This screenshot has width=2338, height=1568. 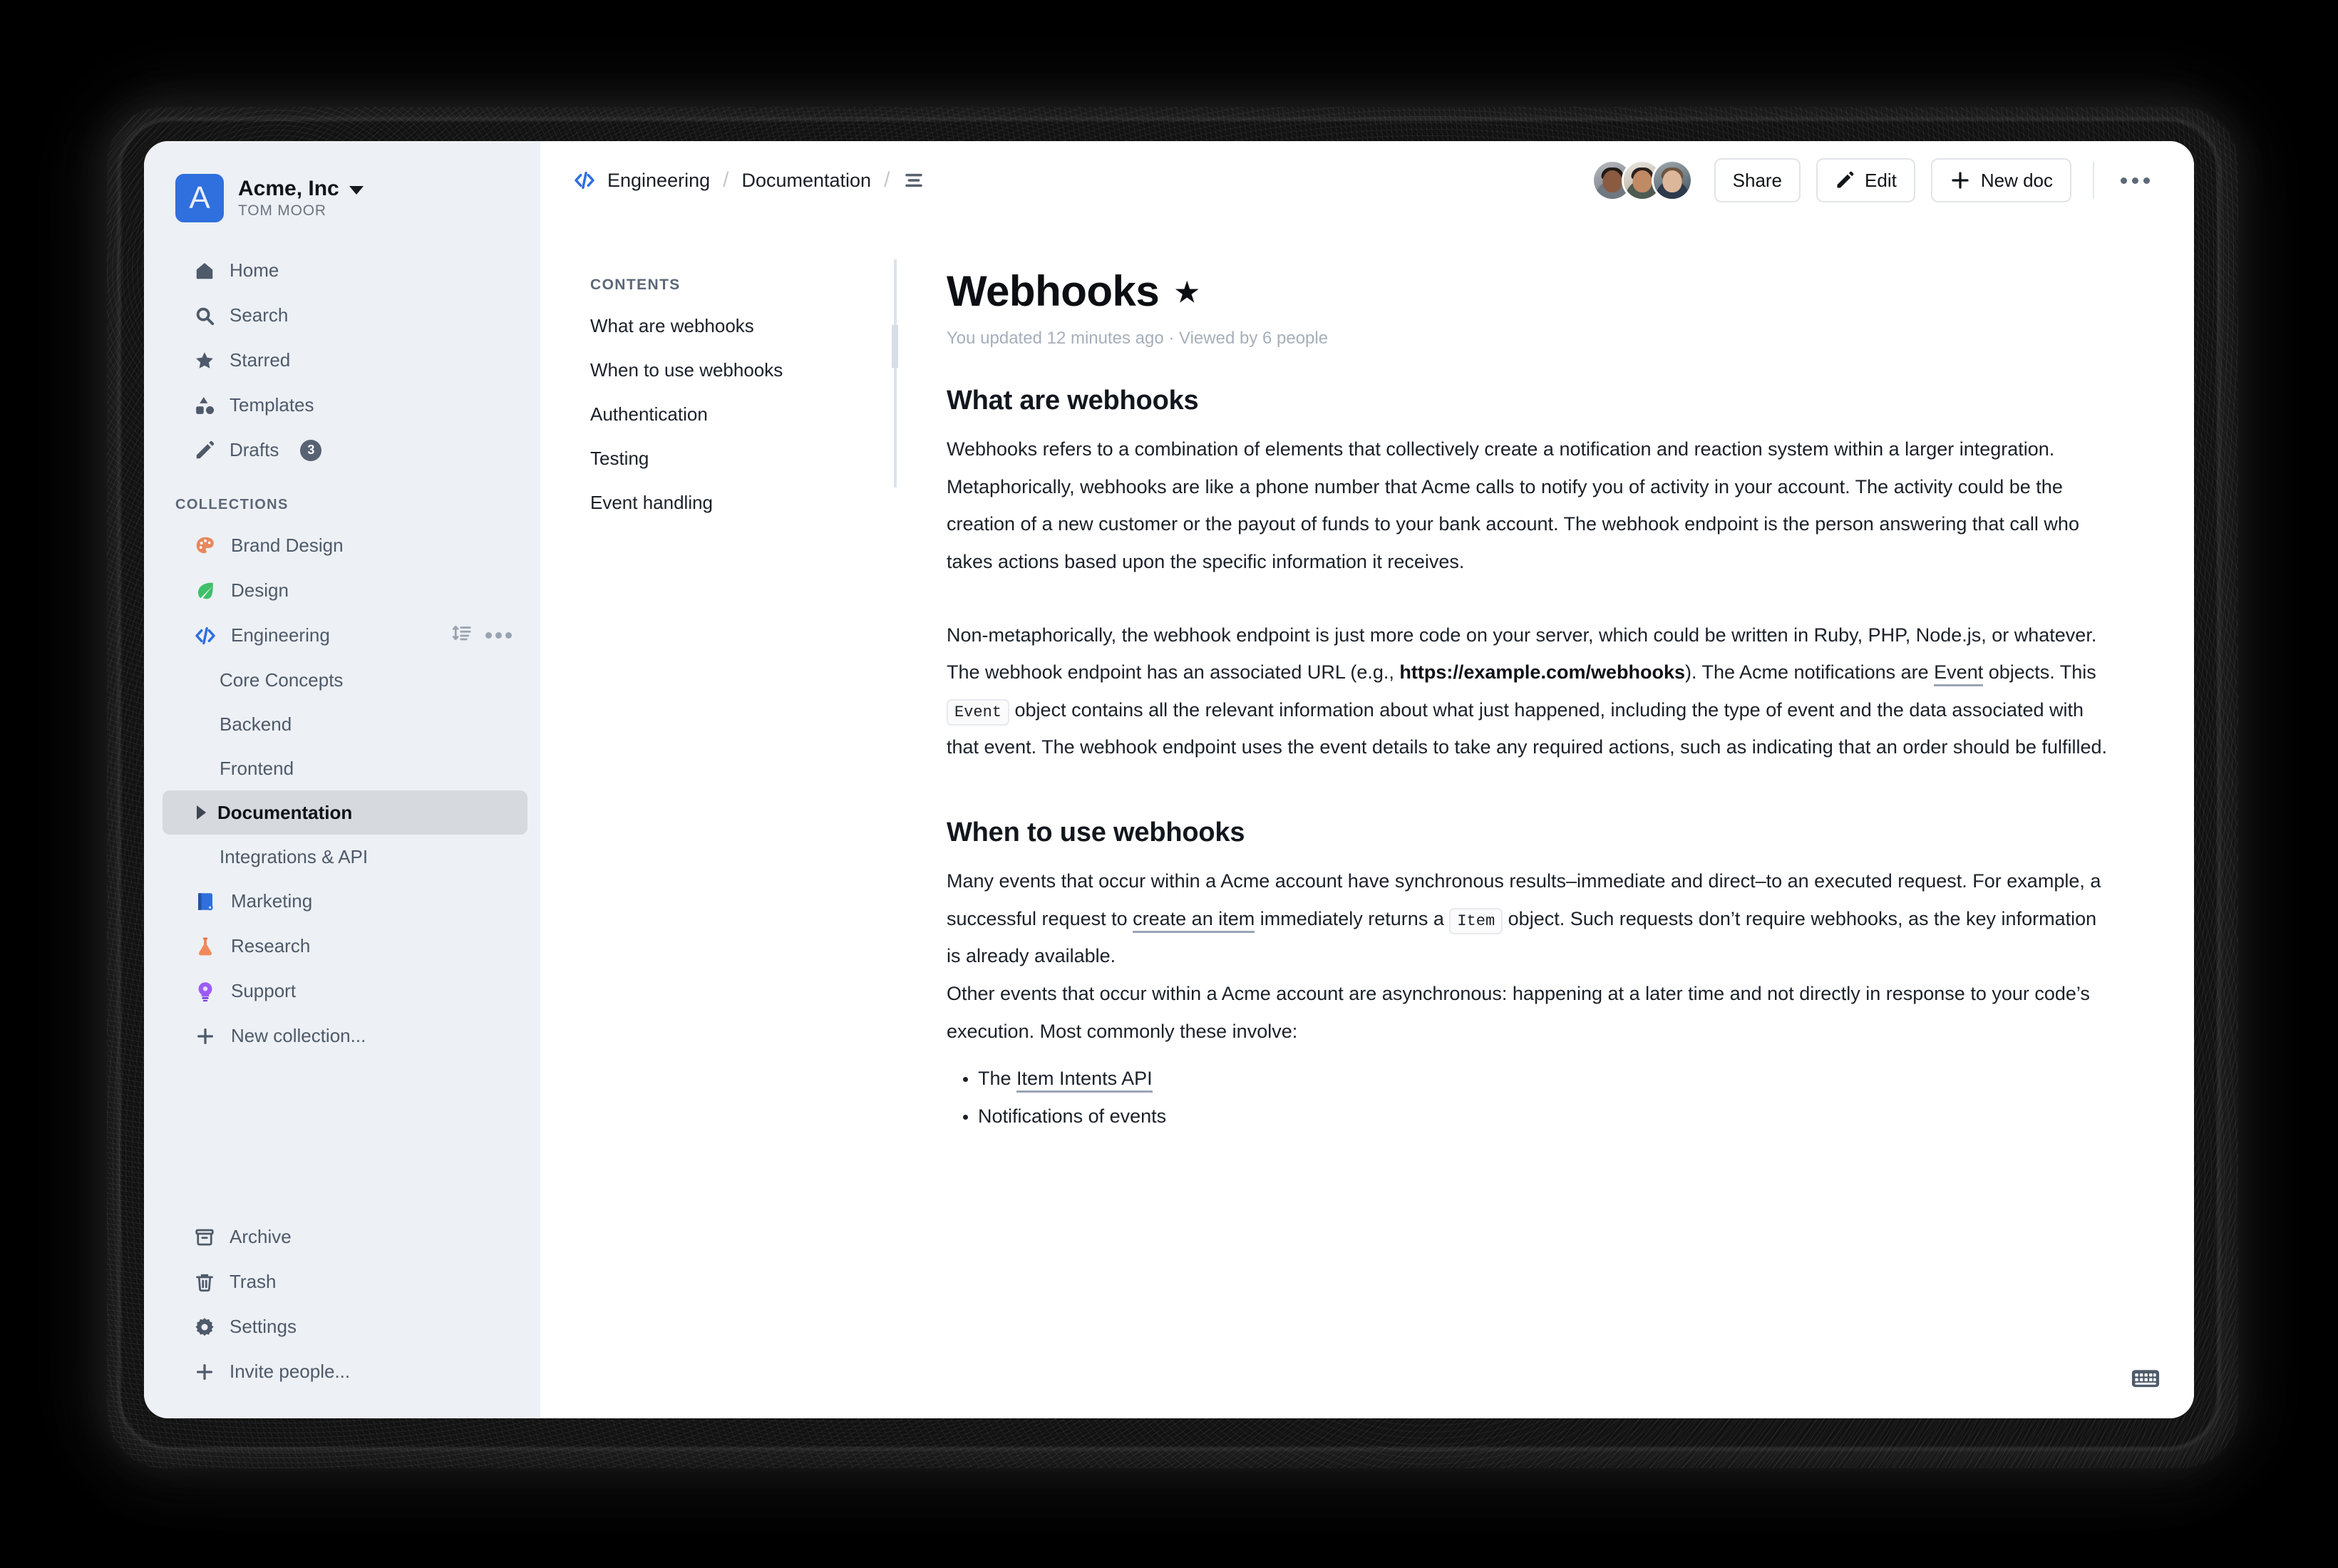 What do you see at coordinates (345, 902) in the screenshot?
I see `sidebar-item-marketing: Marketing` at bounding box center [345, 902].